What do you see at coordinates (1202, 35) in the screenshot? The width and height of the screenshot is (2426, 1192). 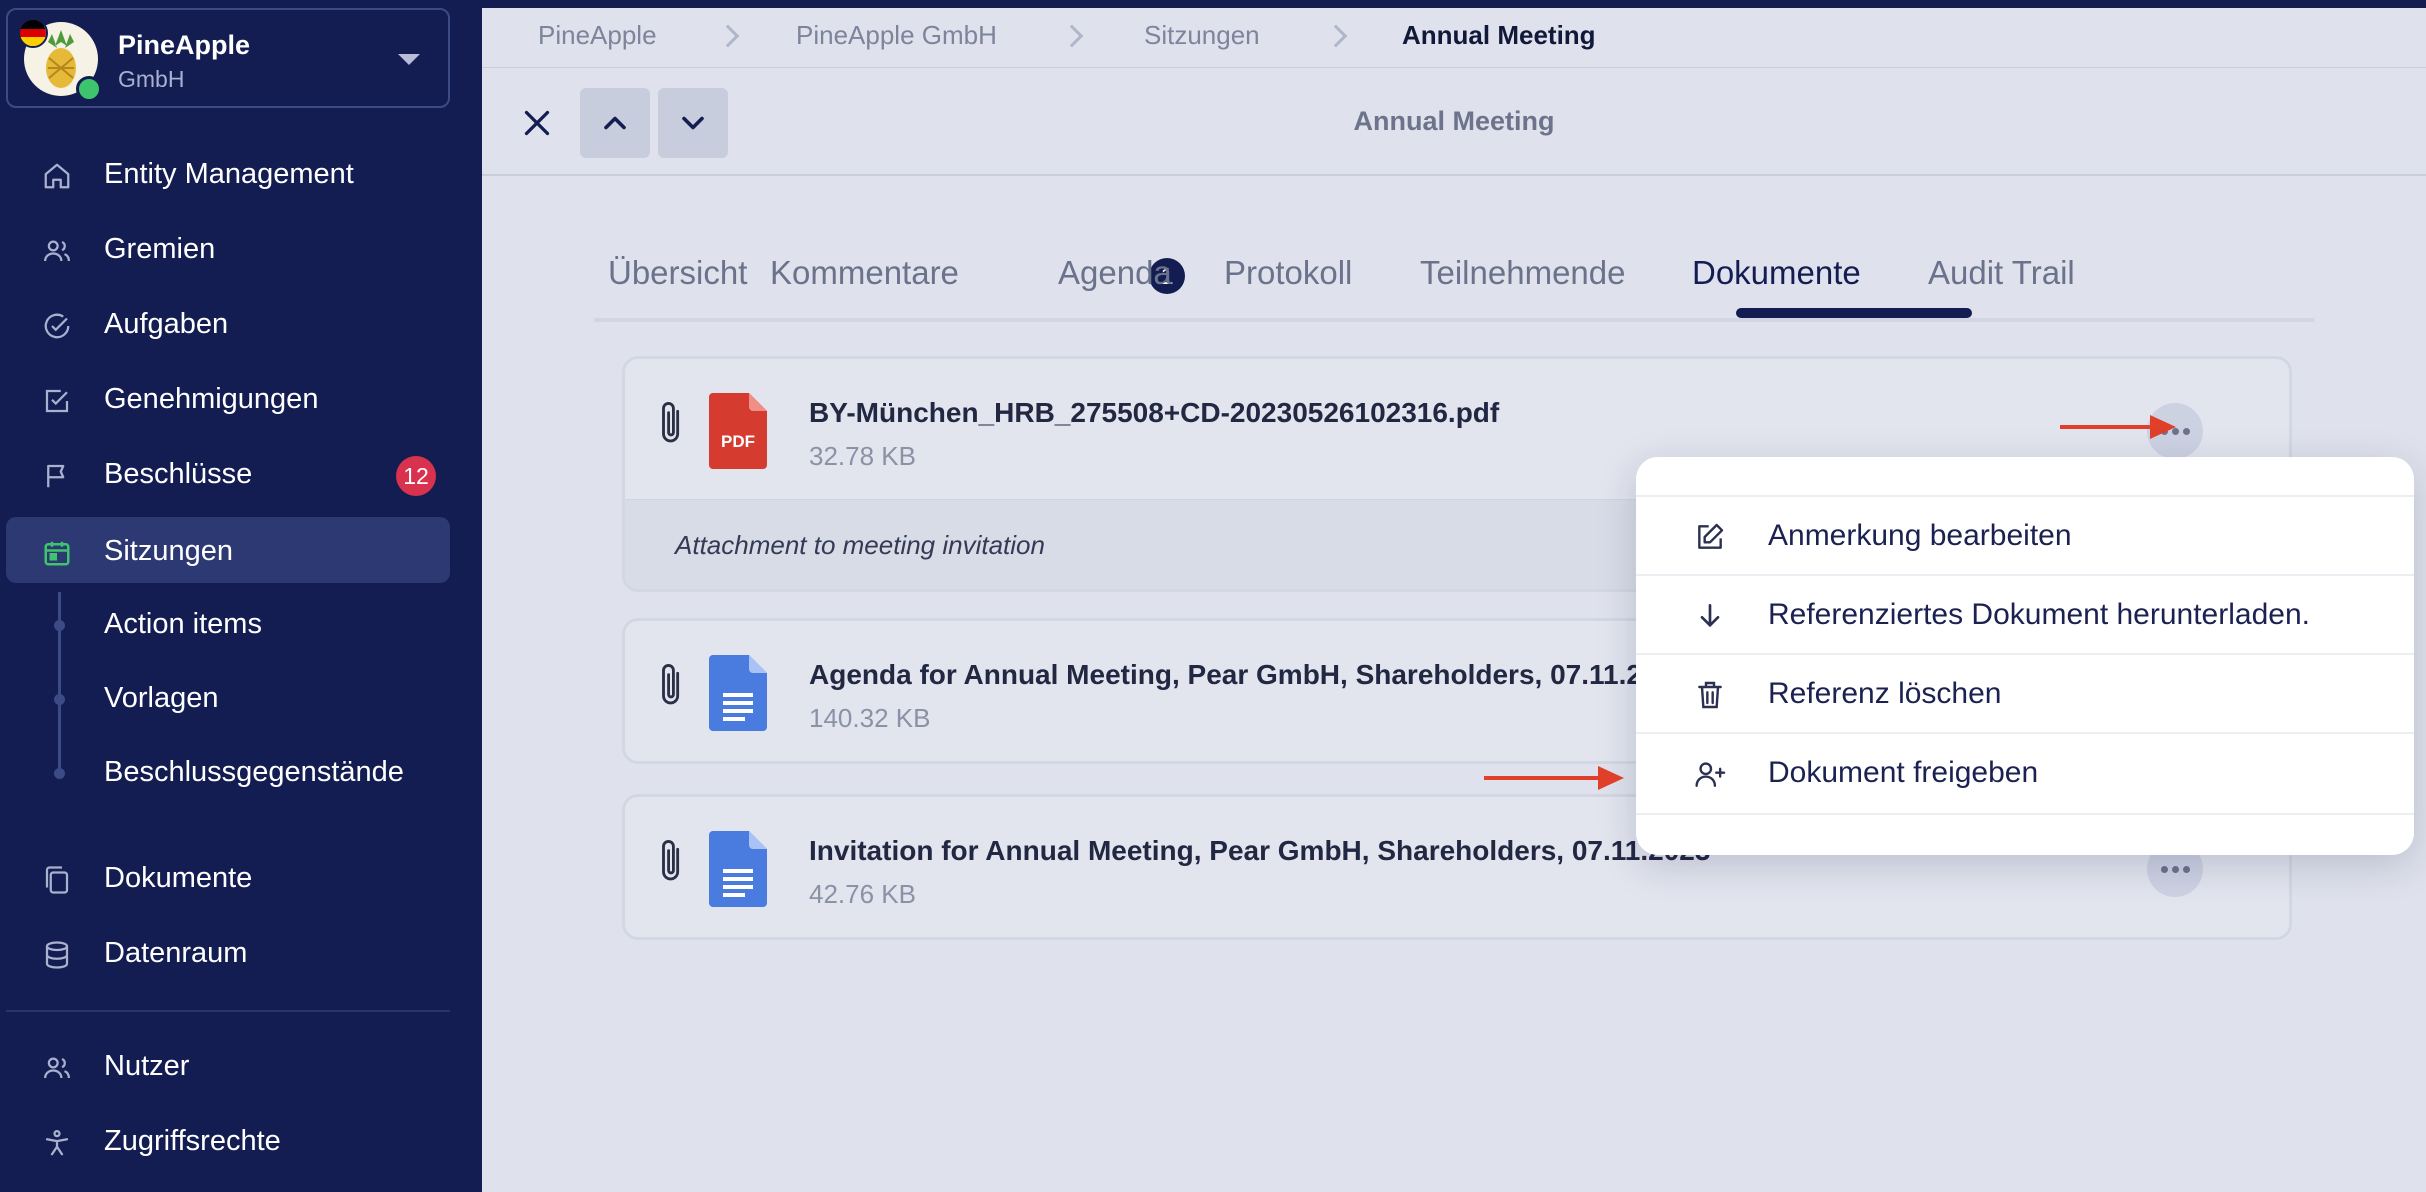 I see `breadcrumb-item: Sitzungen` at bounding box center [1202, 35].